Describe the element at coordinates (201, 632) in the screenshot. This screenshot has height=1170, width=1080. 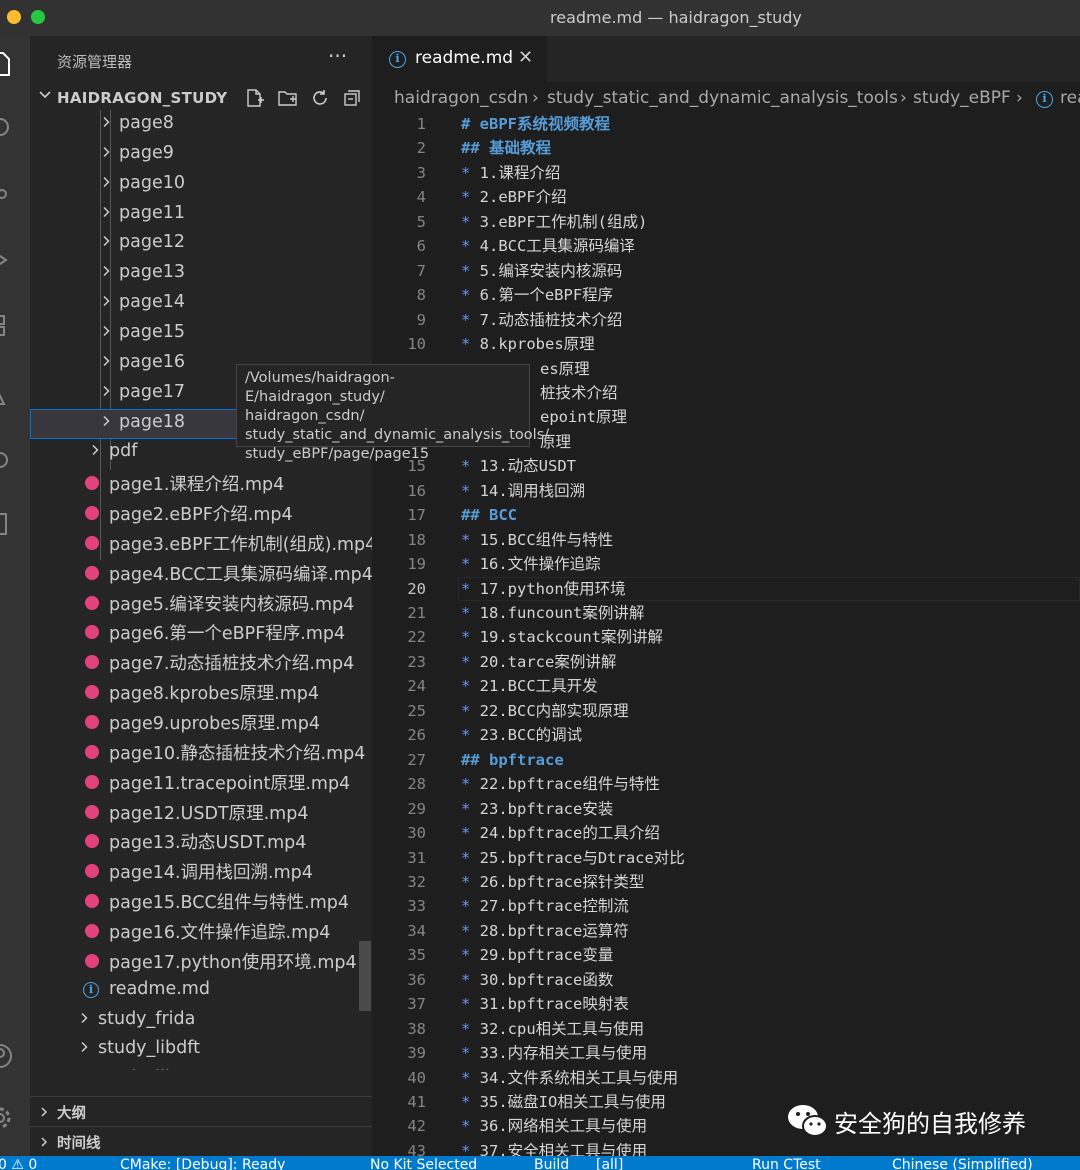
I see `tree-file: page6.第一个eBPF程序.mp4` at that location.